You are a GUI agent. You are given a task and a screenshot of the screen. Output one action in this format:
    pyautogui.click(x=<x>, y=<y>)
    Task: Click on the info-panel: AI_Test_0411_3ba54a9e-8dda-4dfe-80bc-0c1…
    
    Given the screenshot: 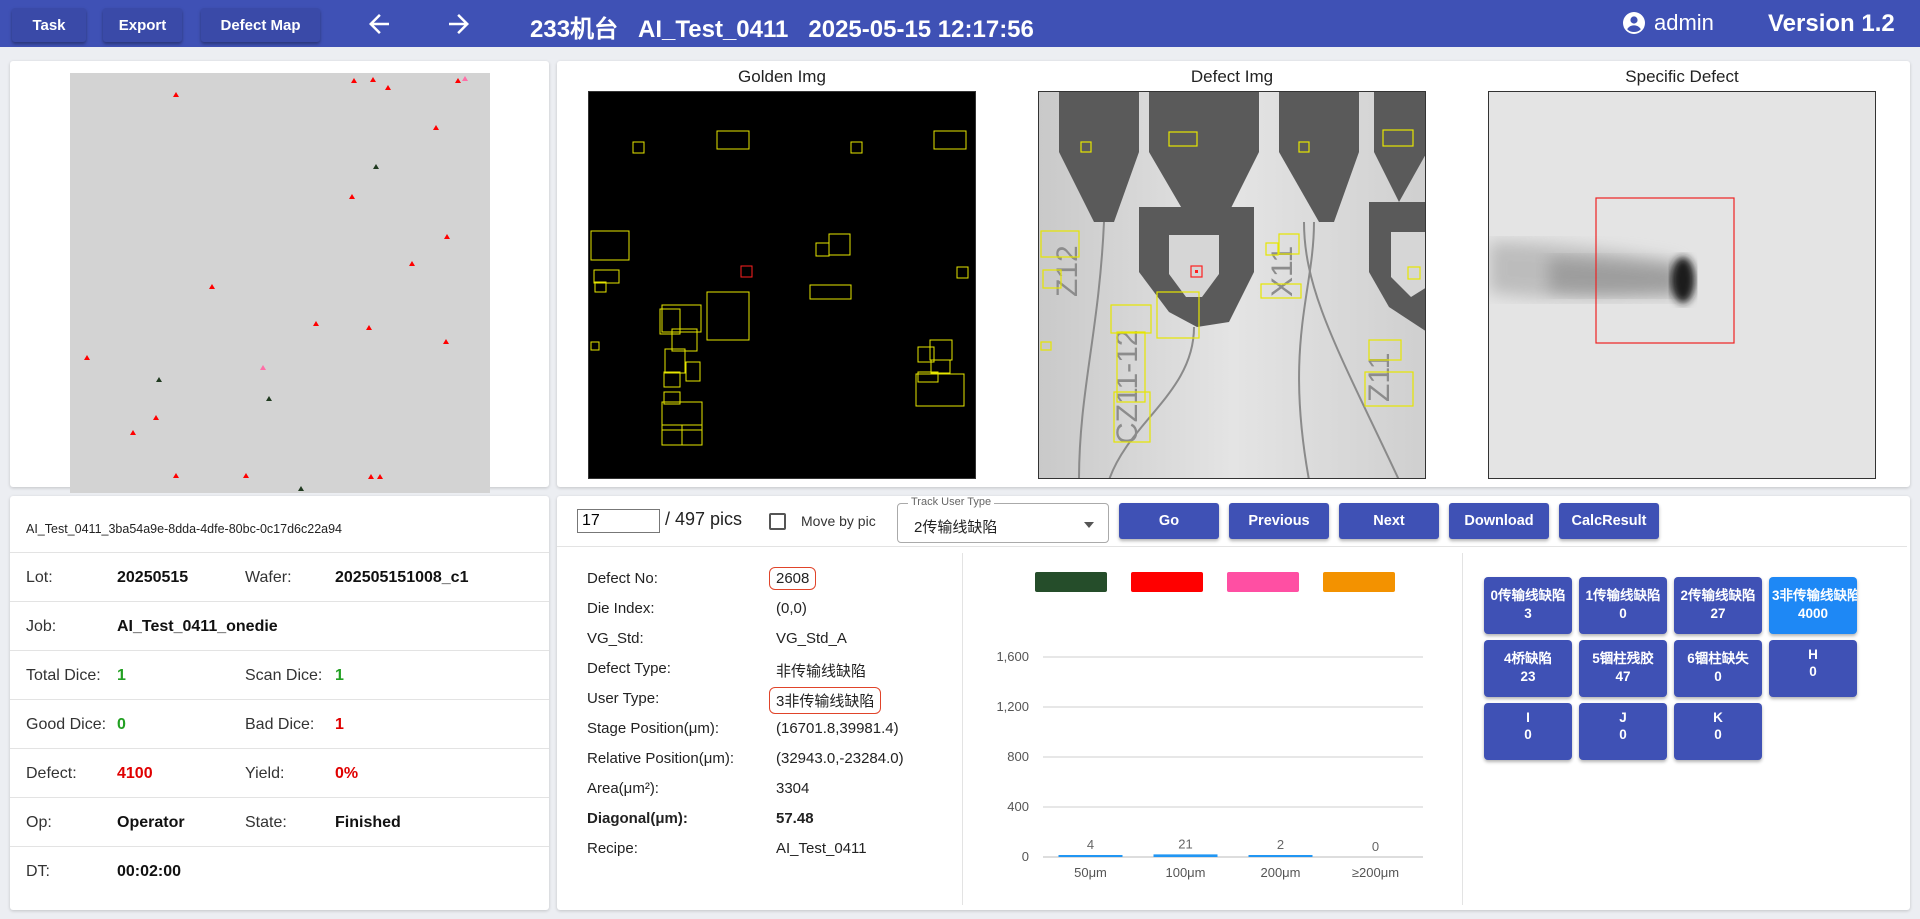 What is the action you would take?
    pyautogui.click(x=279, y=703)
    